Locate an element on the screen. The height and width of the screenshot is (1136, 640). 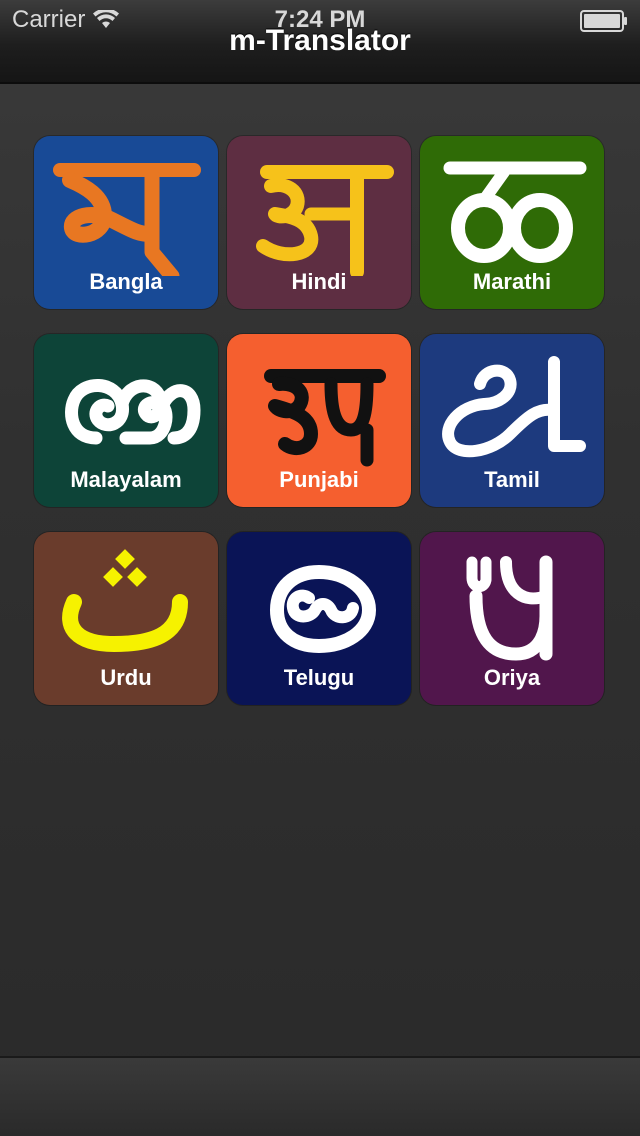
tile-label: Tamil is located at coordinates (512, 479).